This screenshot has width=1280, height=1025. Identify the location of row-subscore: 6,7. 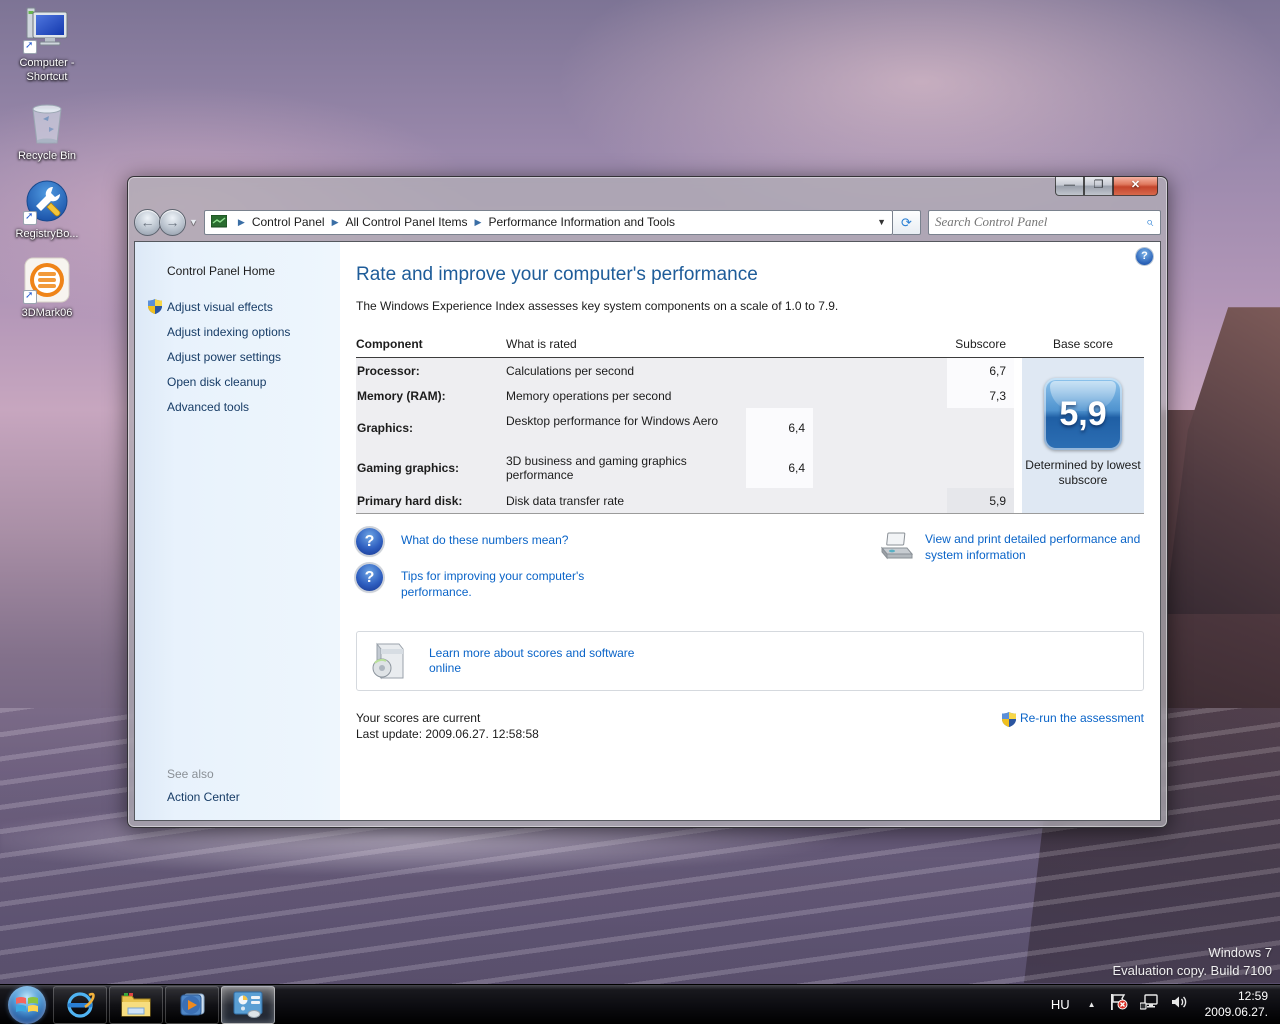
(980, 370).